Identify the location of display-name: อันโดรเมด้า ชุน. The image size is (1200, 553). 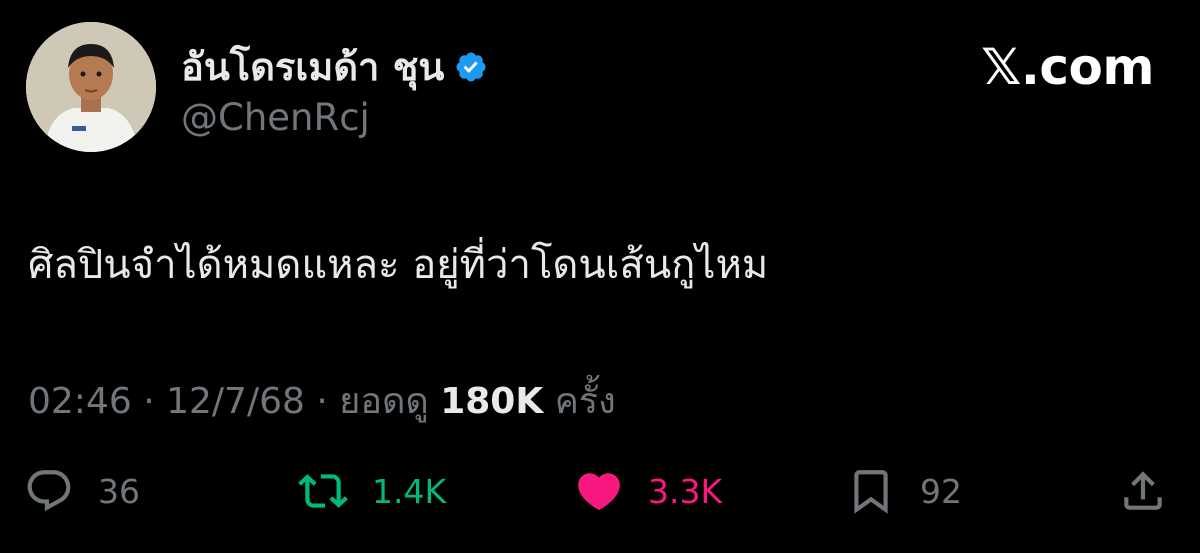
(334, 66).